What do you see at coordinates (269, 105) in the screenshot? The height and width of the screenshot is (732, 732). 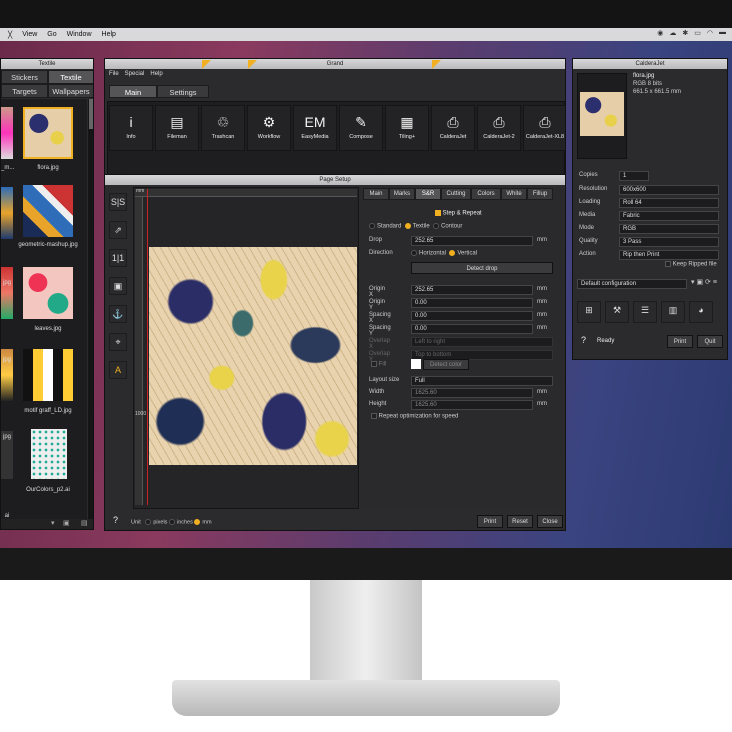 I see `tool-workflow: ⚙ Workflow` at bounding box center [269, 105].